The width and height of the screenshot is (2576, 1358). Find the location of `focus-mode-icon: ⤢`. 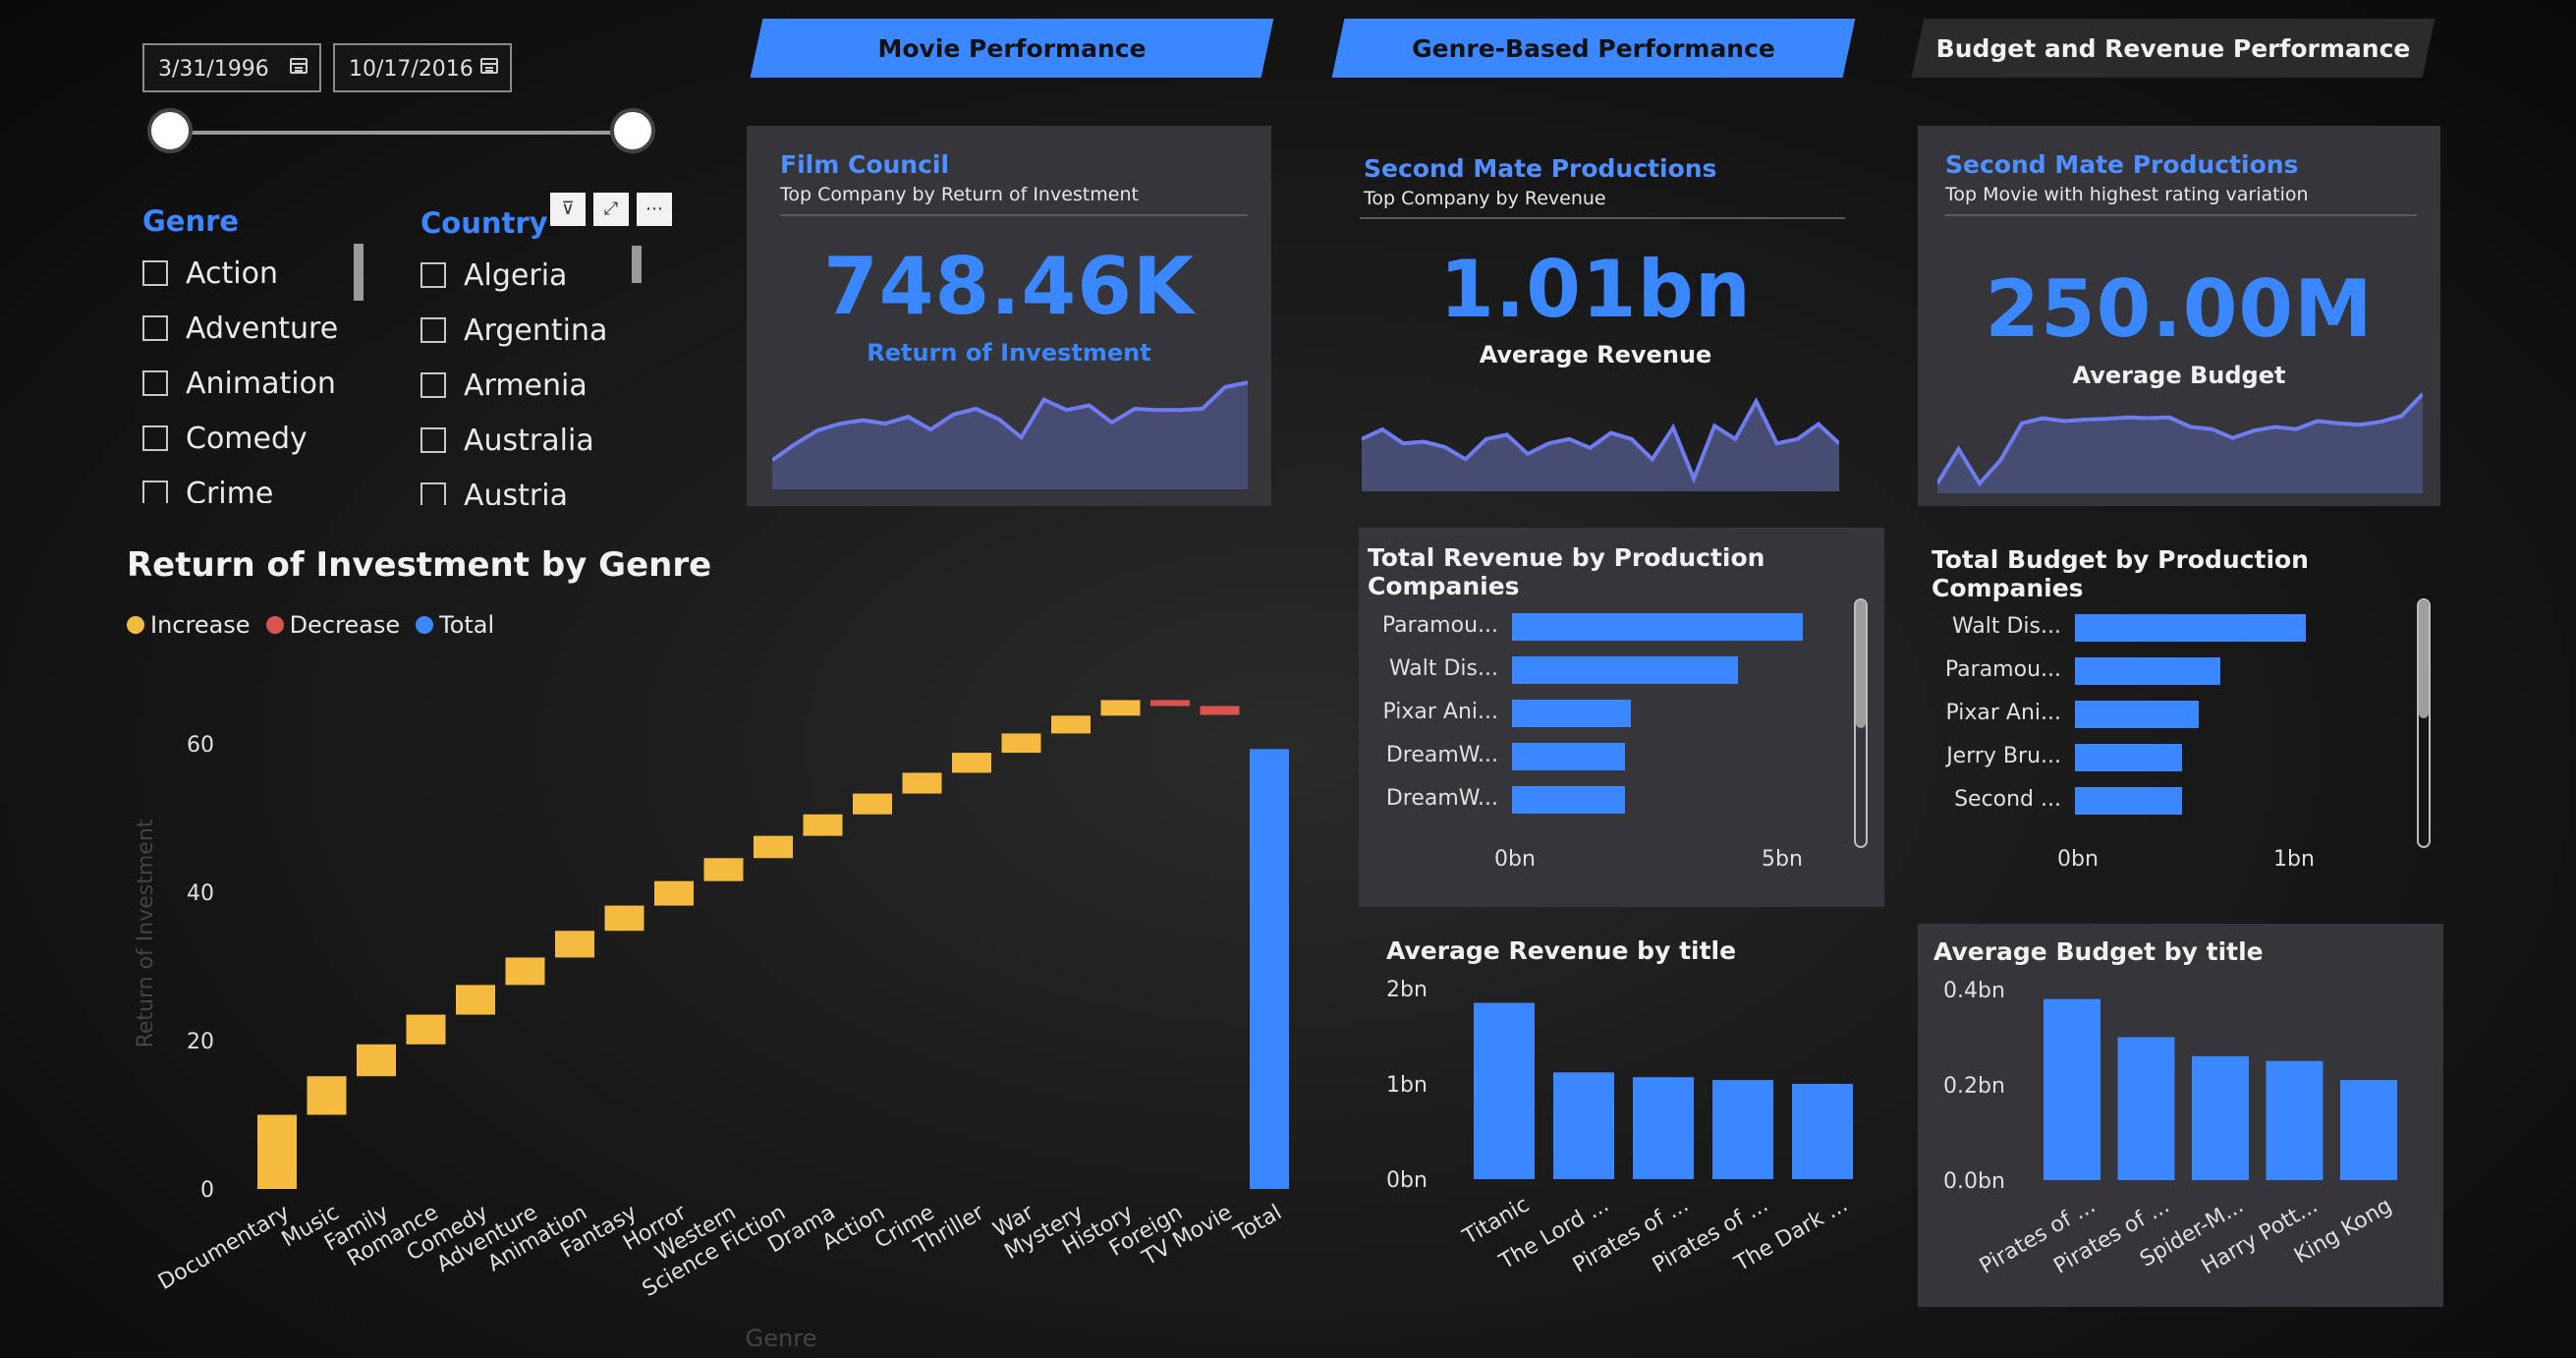

focus-mode-icon: ⤢ is located at coordinates (611, 209).